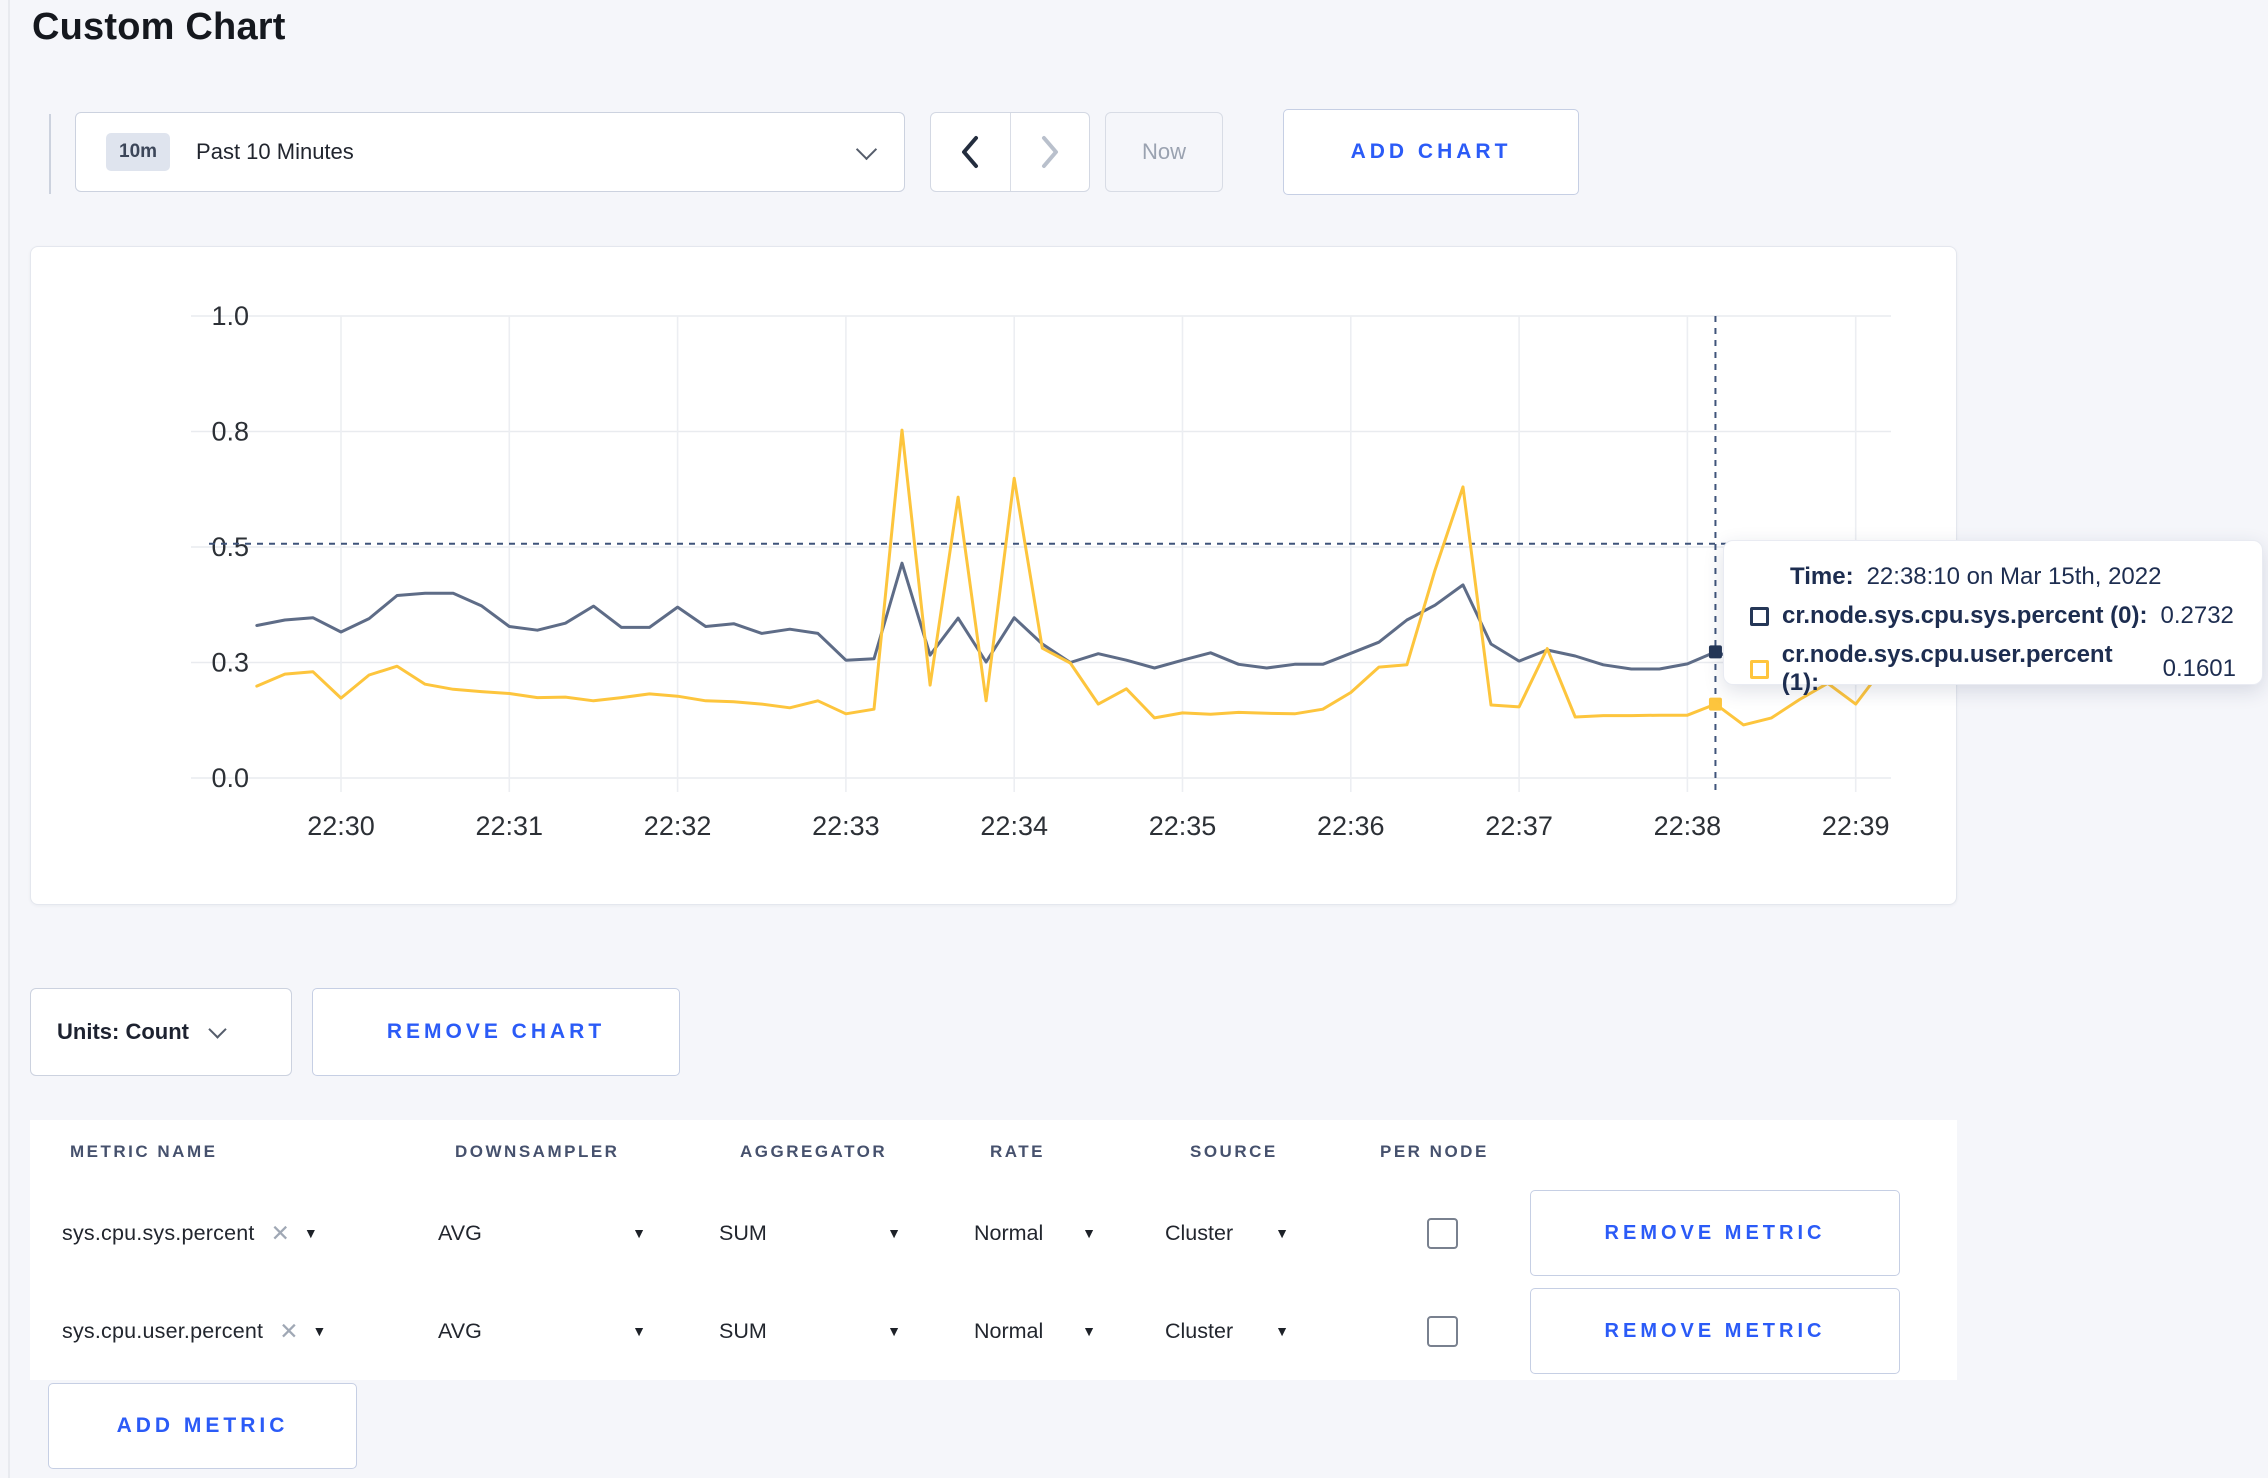 The width and height of the screenshot is (2268, 1478). I want to click on column-header-downsampler: DOWNSAMPLER, so click(537, 1151).